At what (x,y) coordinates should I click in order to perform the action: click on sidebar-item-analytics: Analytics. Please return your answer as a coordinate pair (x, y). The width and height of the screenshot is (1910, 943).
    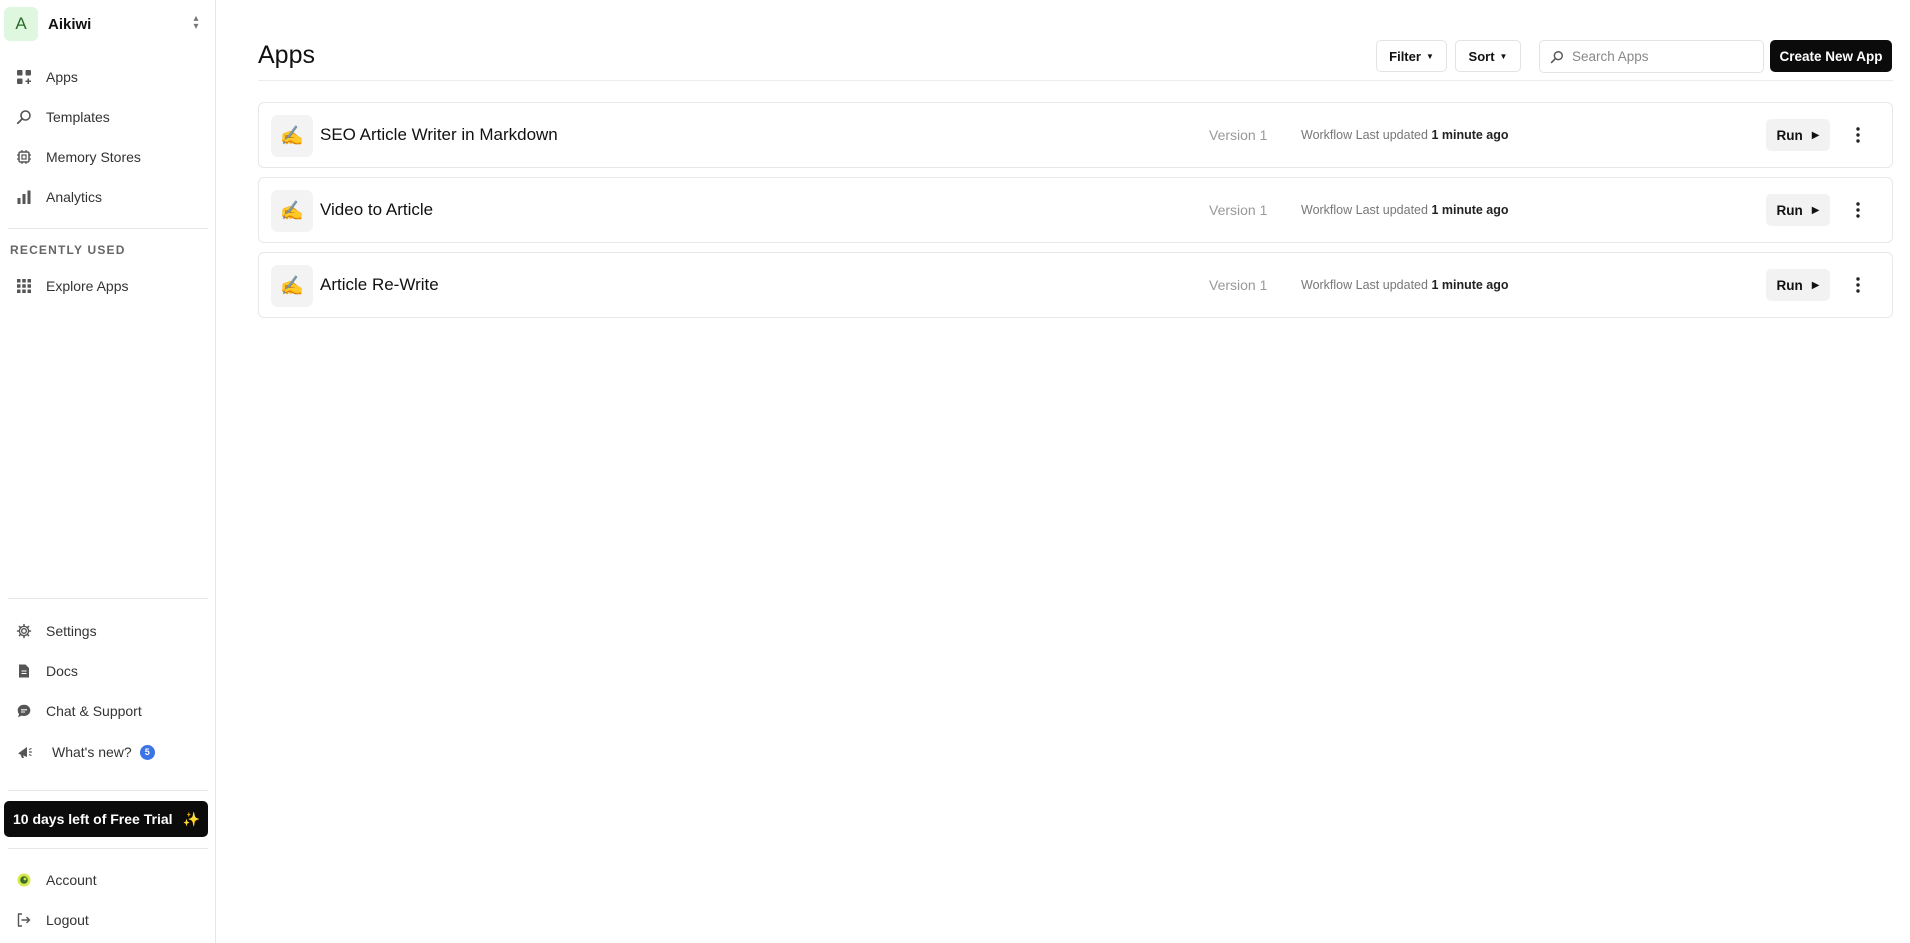
    Looking at the image, I should click on (106, 197).